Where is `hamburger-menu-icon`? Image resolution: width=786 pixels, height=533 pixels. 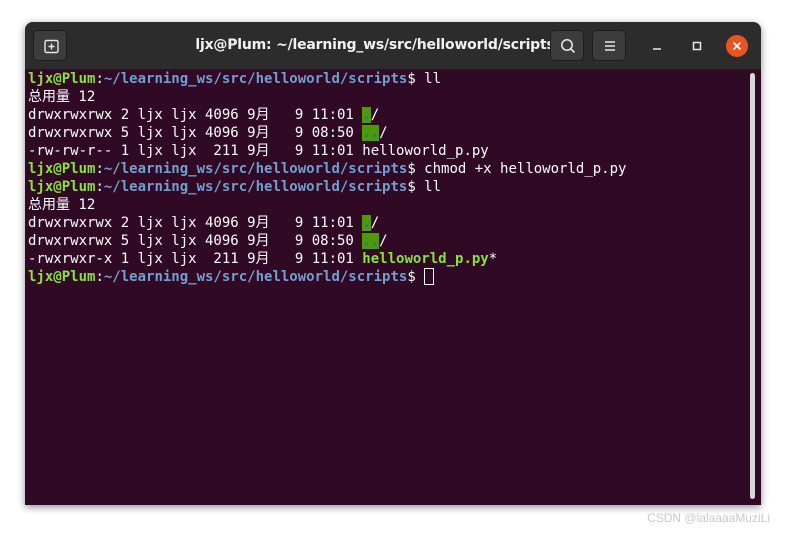
hamburger-menu-icon is located at coordinates (610, 46).